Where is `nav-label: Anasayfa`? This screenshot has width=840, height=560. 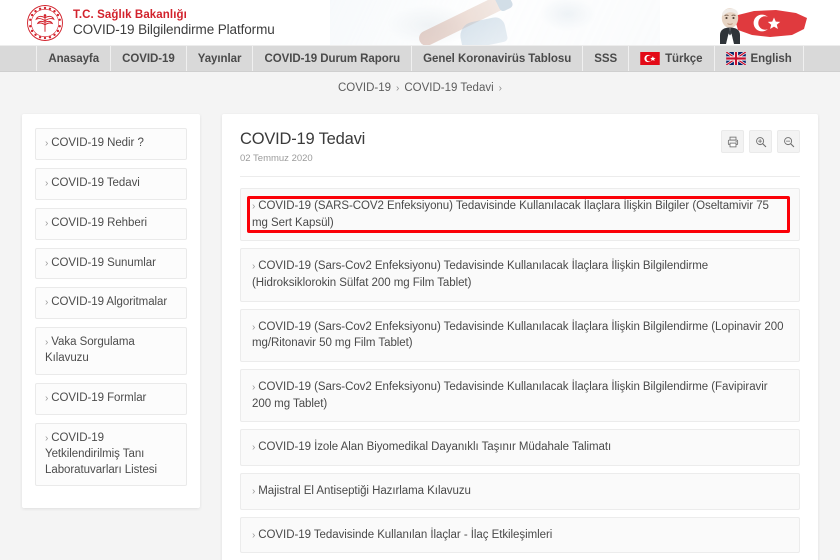
nav-label: Anasayfa is located at coordinates (74, 58).